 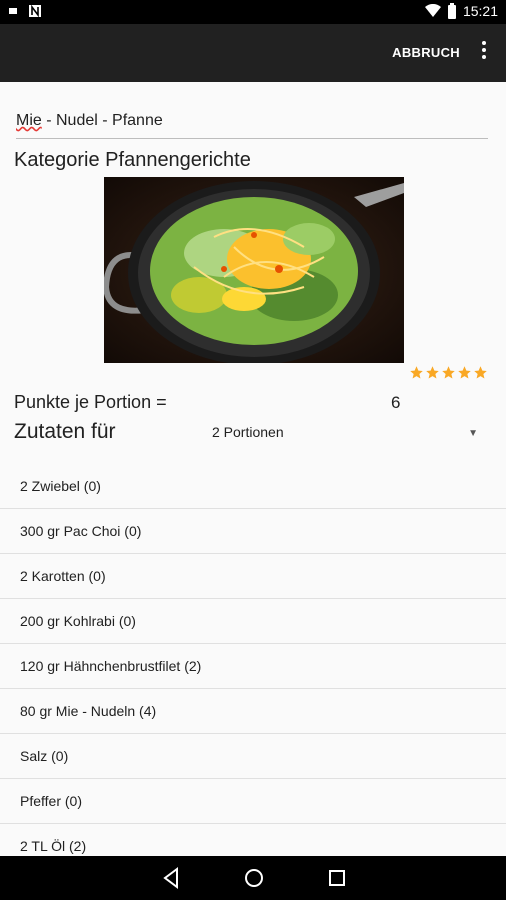 I want to click on ingredient-item: 80 gr Mie - Nudeln (4), so click(x=253, y=711).